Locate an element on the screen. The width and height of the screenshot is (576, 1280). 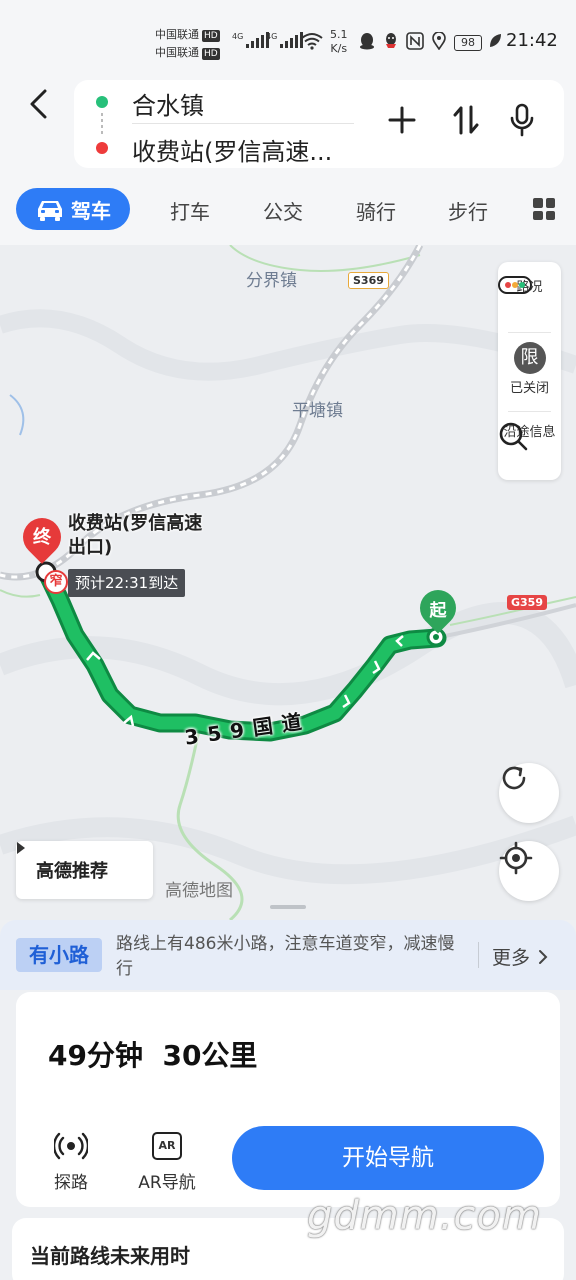
refresh-icon is located at coordinates (514, 778).